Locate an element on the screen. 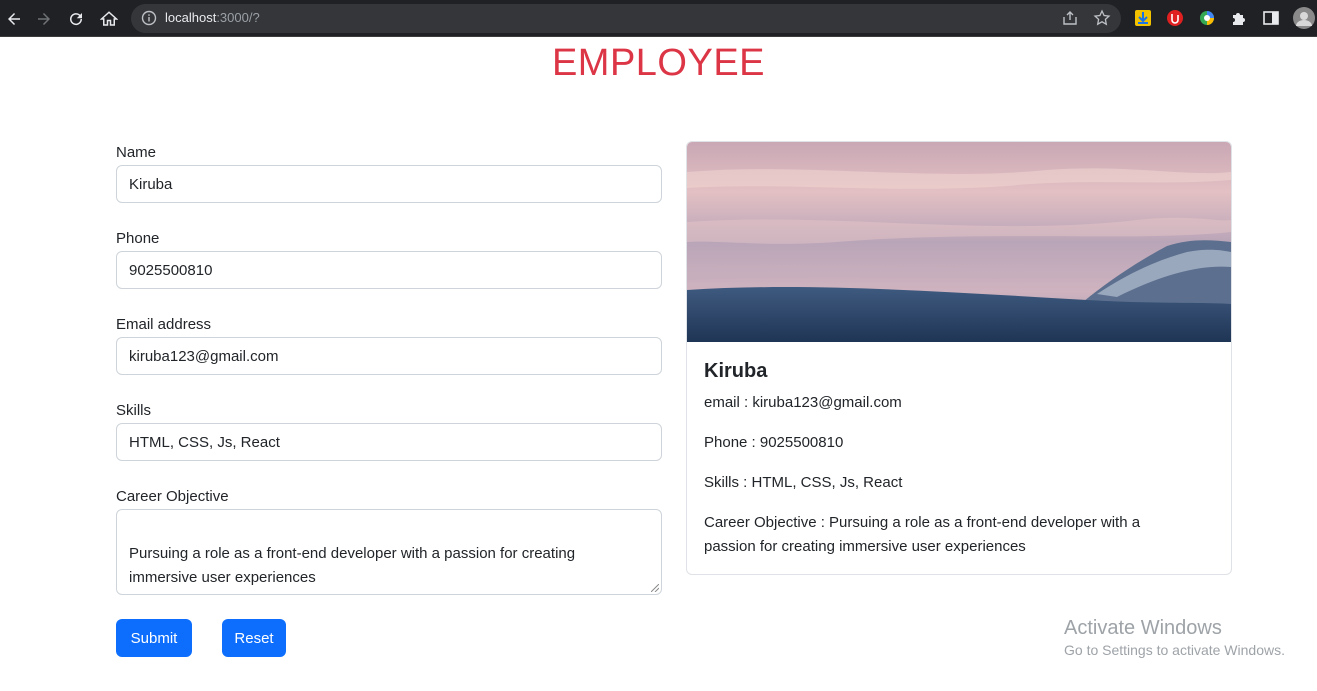  browser-toolbar: localhost:3000/? is located at coordinates (658, 18).